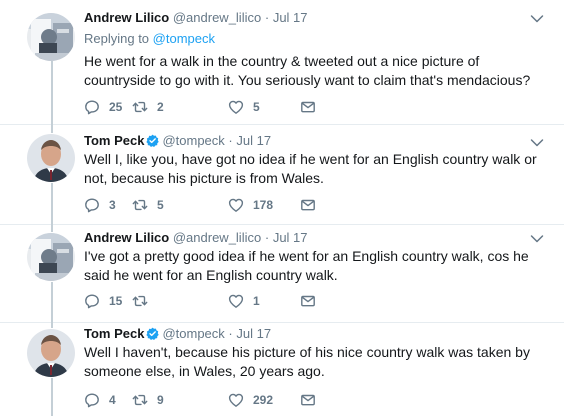 This screenshot has width=564, height=416. Describe the element at coordinates (160, 400) in the screenshot. I see `retweet-count: 9` at that location.